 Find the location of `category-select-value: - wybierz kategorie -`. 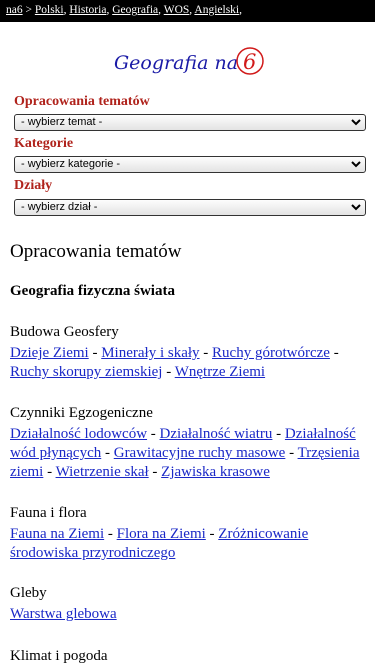

category-select-value: - wybierz kategorie - is located at coordinates (71, 164).